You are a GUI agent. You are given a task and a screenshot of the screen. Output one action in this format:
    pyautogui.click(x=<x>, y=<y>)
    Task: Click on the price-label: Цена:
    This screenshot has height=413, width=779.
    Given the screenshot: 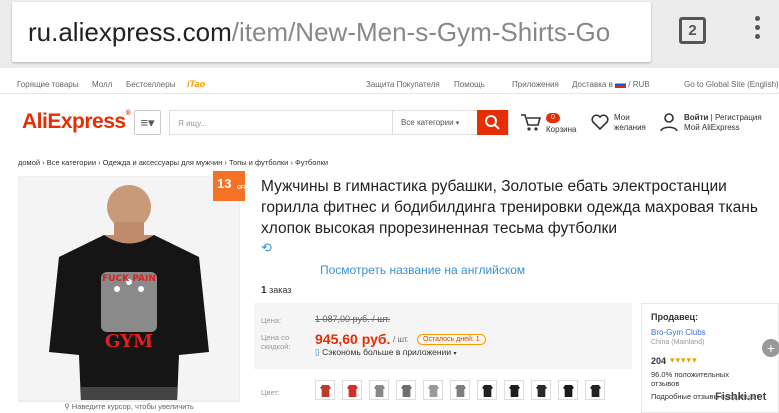 What is the action you would take?
    pyautogui.click(x=271, y=320)
    